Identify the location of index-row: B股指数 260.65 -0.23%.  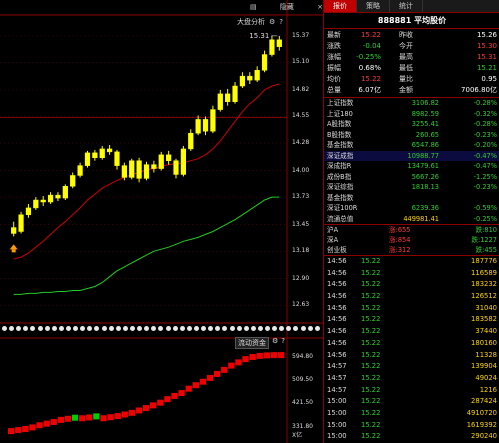
(411, 135).